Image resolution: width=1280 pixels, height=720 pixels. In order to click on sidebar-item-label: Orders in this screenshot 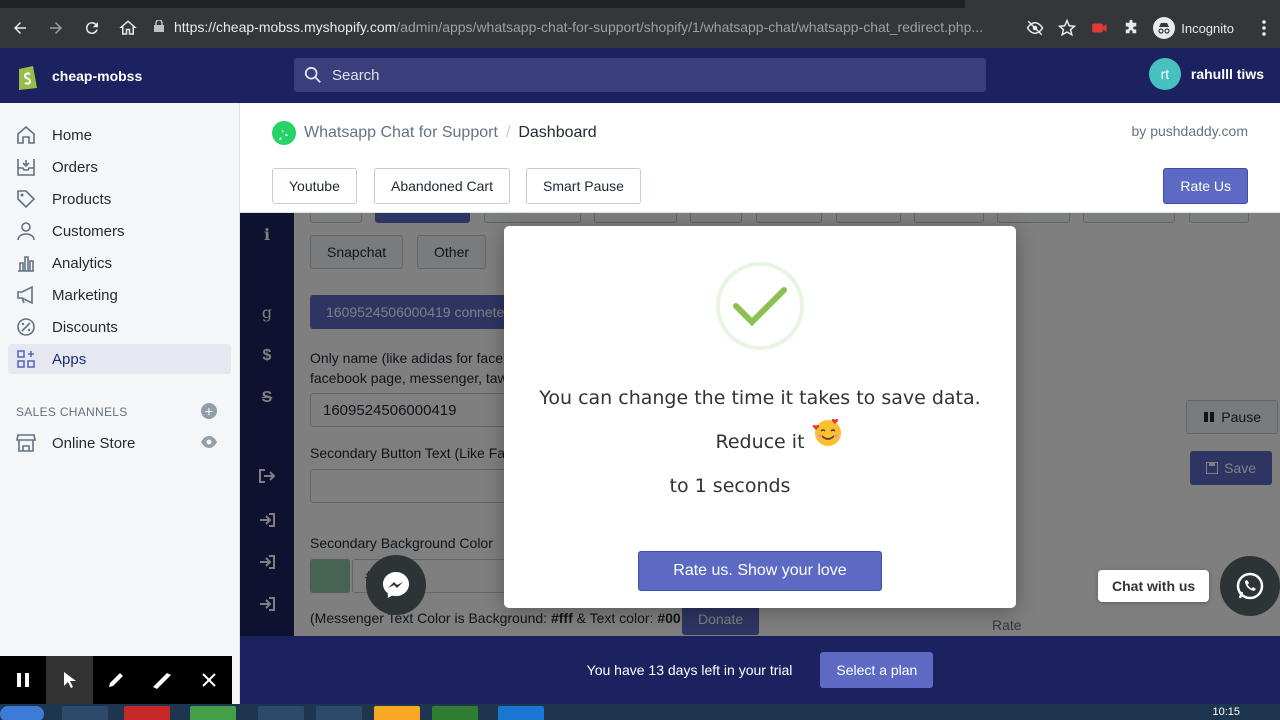, I will do `click(75, 167)`.